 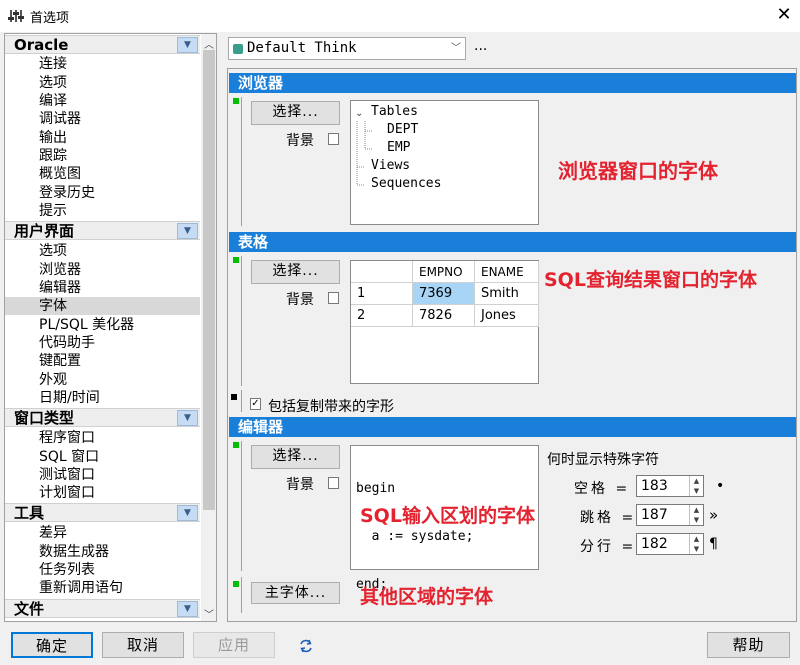 What do you see at coordinates (29, 609) in the screenshot?
I see `nav-group-label: 文件` at bounding box center [29, 609].